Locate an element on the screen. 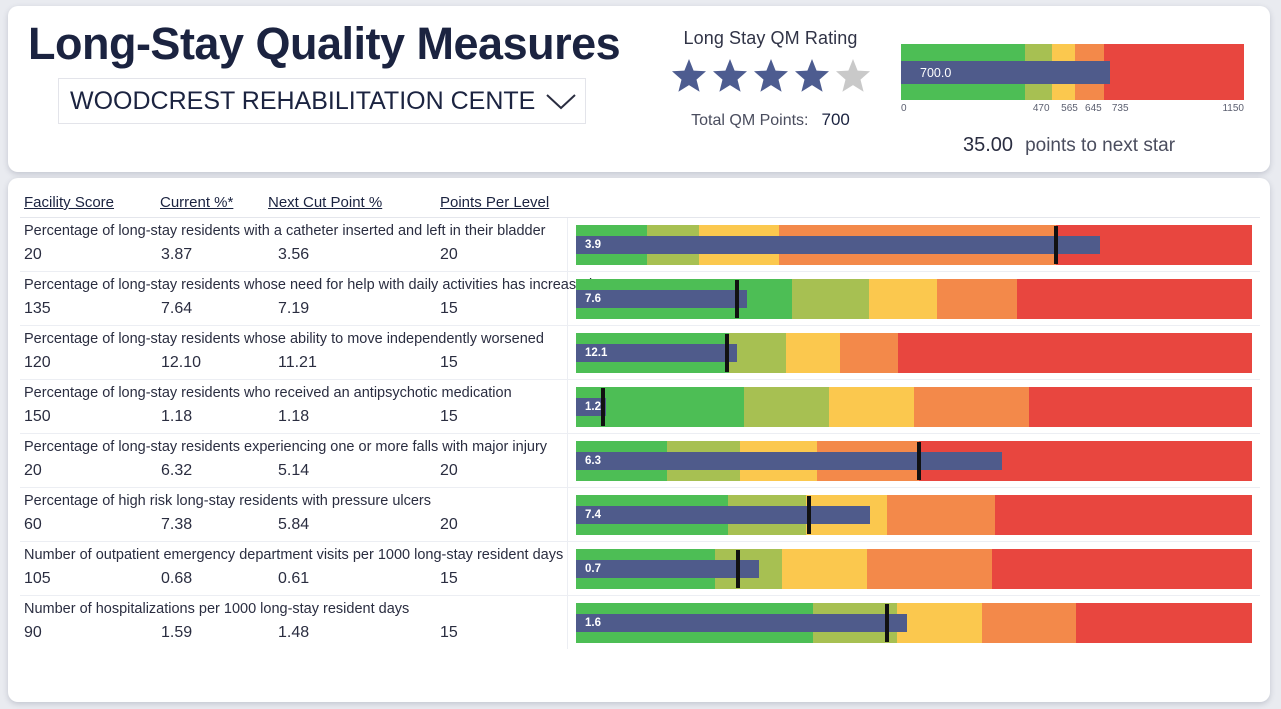 The height and width of the screenshot is (709, 1281). cell-facility-score: 90 is located at coordinates (33, 632).